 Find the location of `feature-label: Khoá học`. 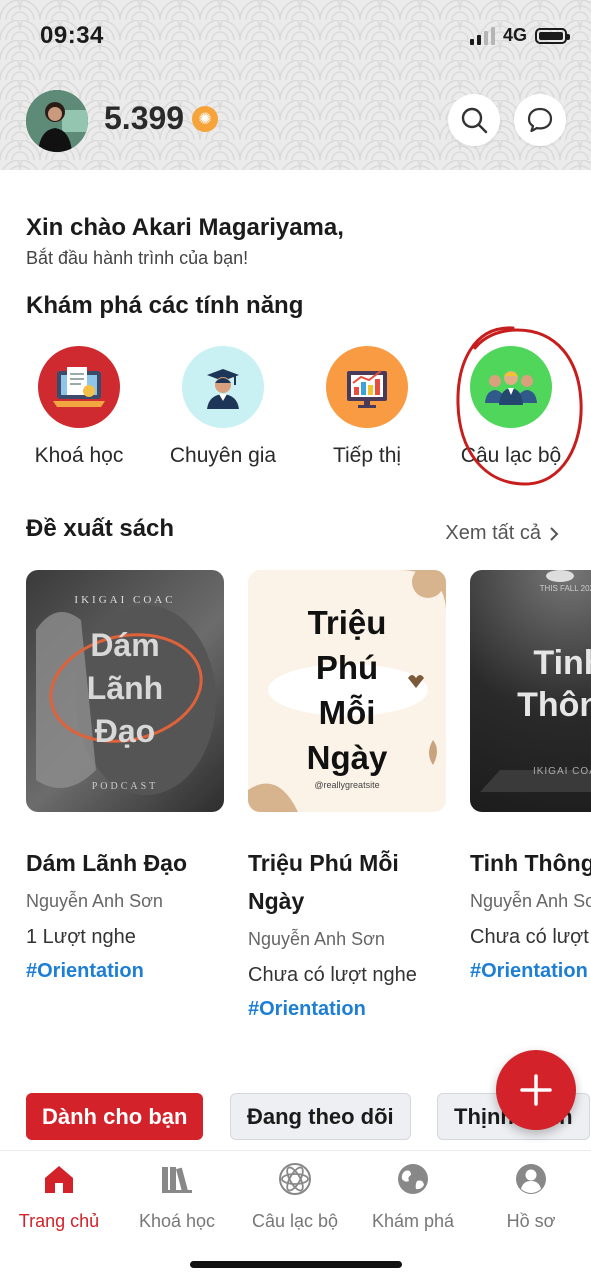

feature-label: Khoá học is located at coordinates (79, 455).